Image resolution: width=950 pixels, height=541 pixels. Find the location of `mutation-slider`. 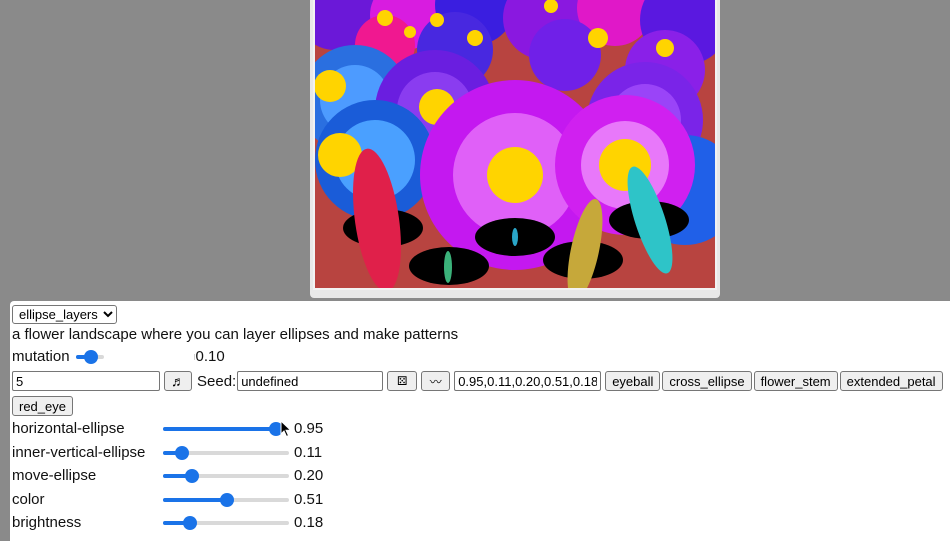

mutation-slider is located at coordinates (89, 357).